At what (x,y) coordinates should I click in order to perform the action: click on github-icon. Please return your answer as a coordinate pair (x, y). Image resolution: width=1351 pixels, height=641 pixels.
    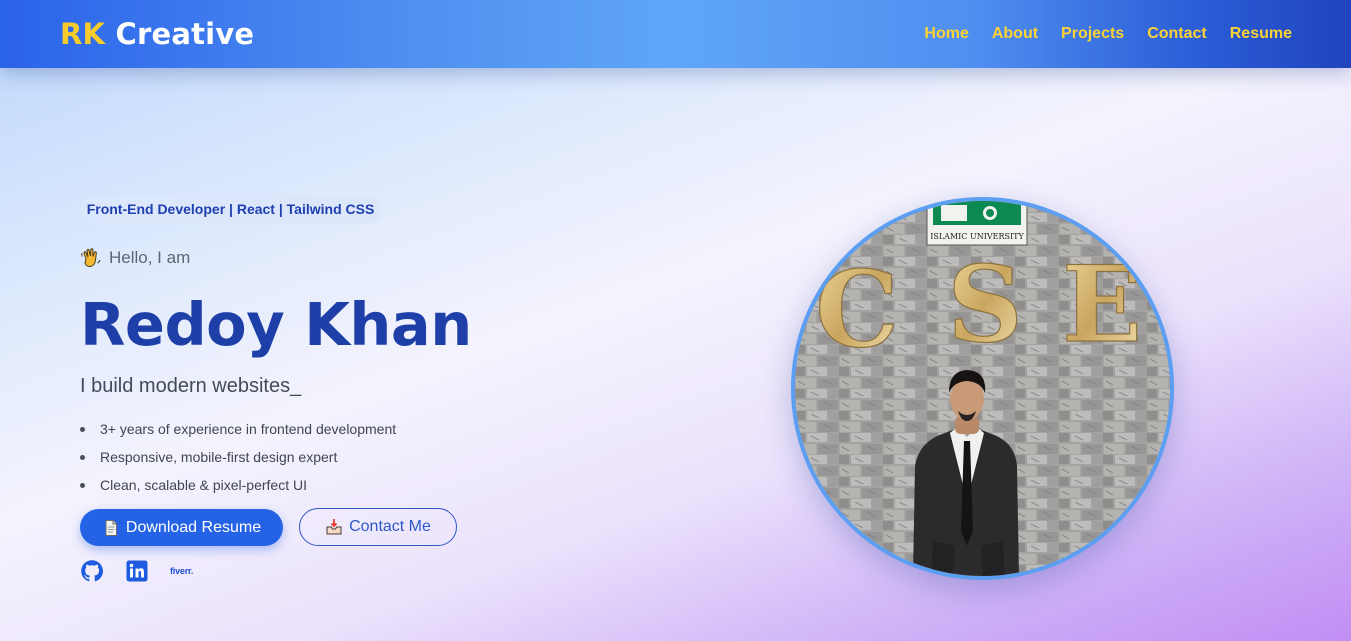
    Looking at the image, I should click on (92, 571).